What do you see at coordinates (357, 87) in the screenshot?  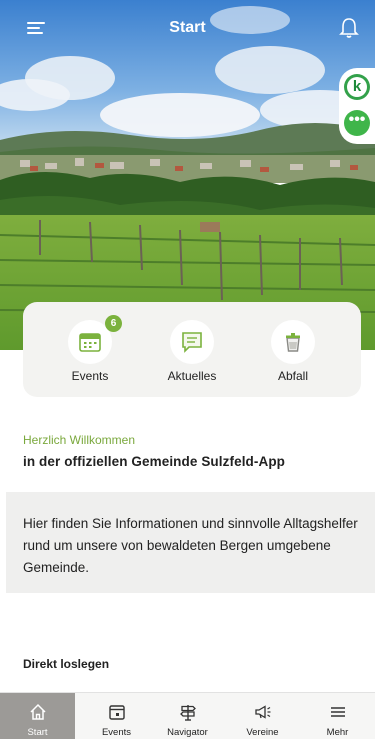 I see `k-logo-button: k` at bounding box center [357, 87].